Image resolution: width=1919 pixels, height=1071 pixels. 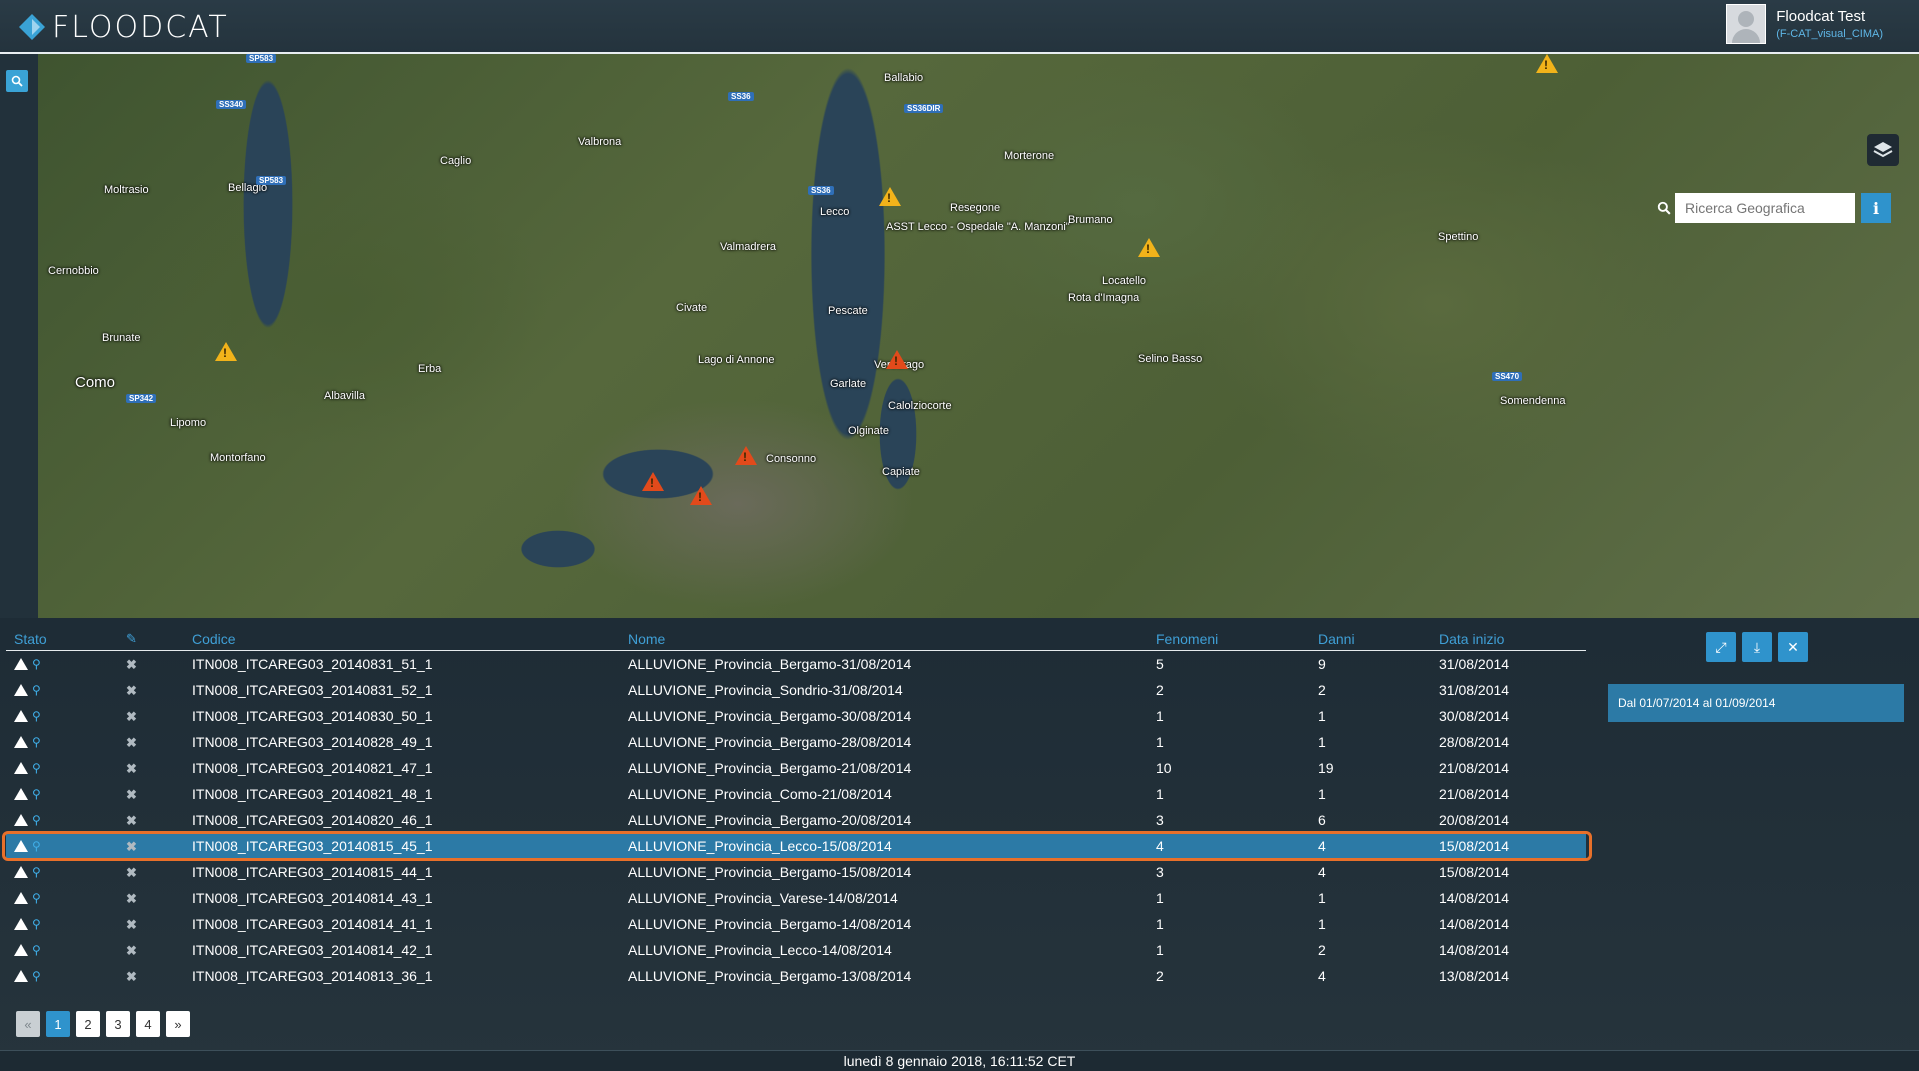 I want to click on geo-search-input, so click(x=1765, y=208).